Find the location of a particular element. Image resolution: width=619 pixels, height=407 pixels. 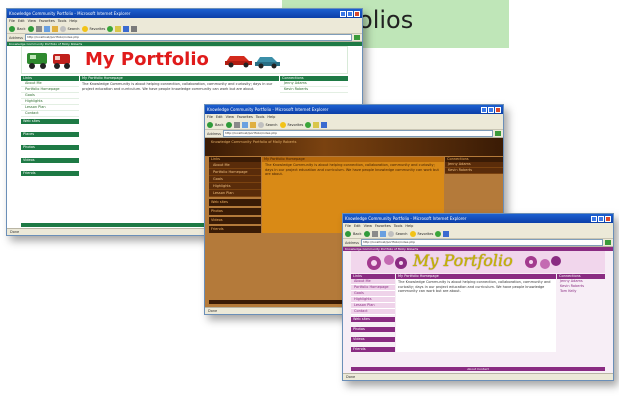

nav-item: About Me is located at coordinates (235, 165).